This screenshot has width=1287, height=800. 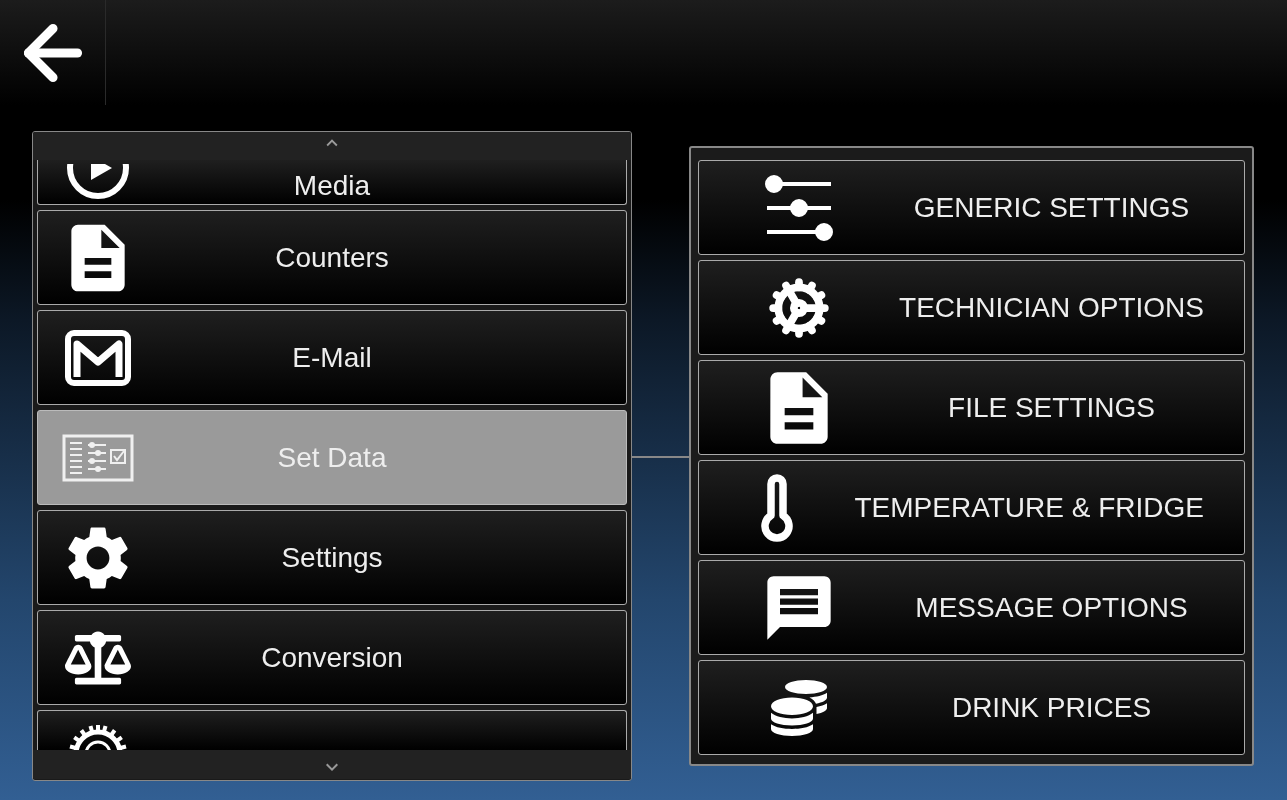 What do you see at coordinates (971, 407) in the screenshot?
I see `submenu-item: FILE SETTINGS` at bounding box center [971, 407].